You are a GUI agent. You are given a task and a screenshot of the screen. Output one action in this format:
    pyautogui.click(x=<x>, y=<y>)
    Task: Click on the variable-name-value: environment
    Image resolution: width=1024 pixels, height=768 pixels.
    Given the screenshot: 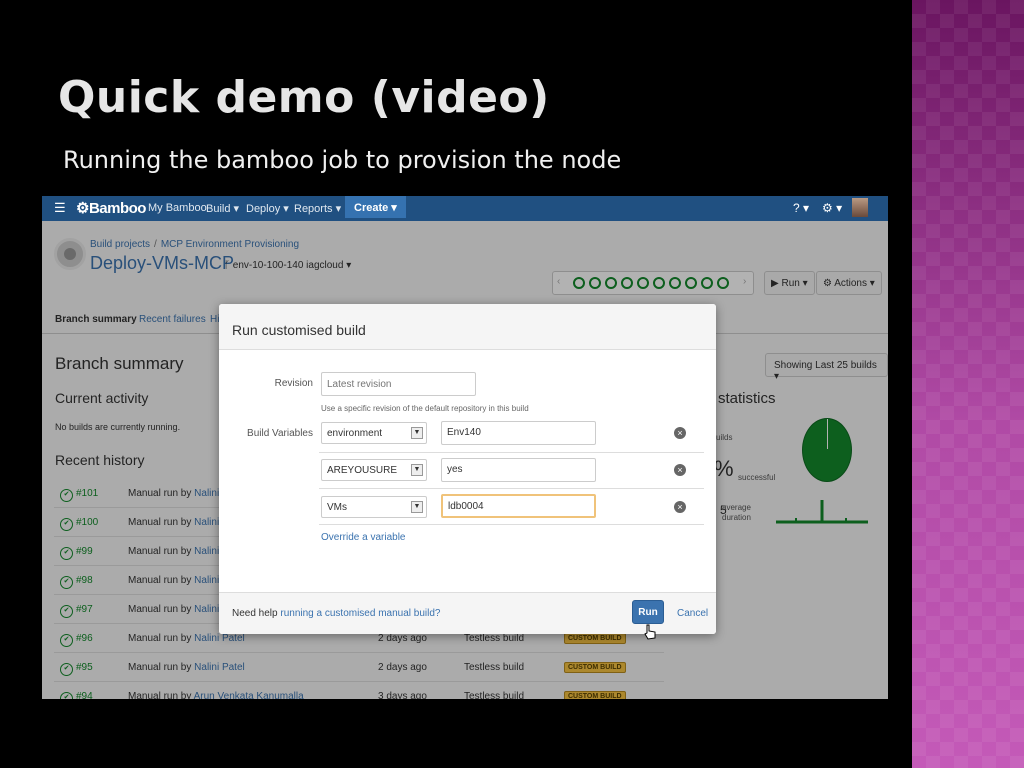 What is the action you would take?
    pyautogui.click(x=355, y=433)
    